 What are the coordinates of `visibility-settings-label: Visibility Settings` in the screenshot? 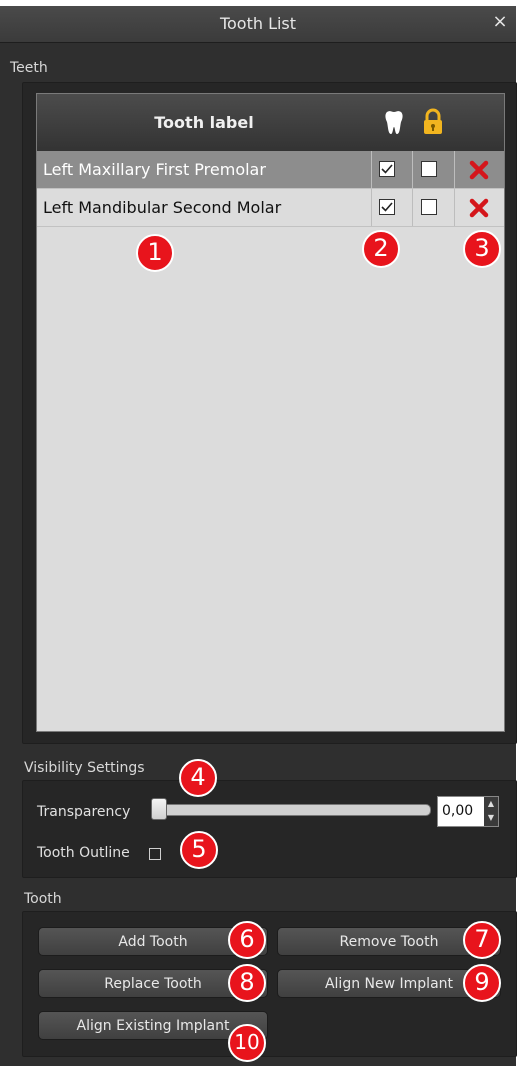 It's located at (84, 768).